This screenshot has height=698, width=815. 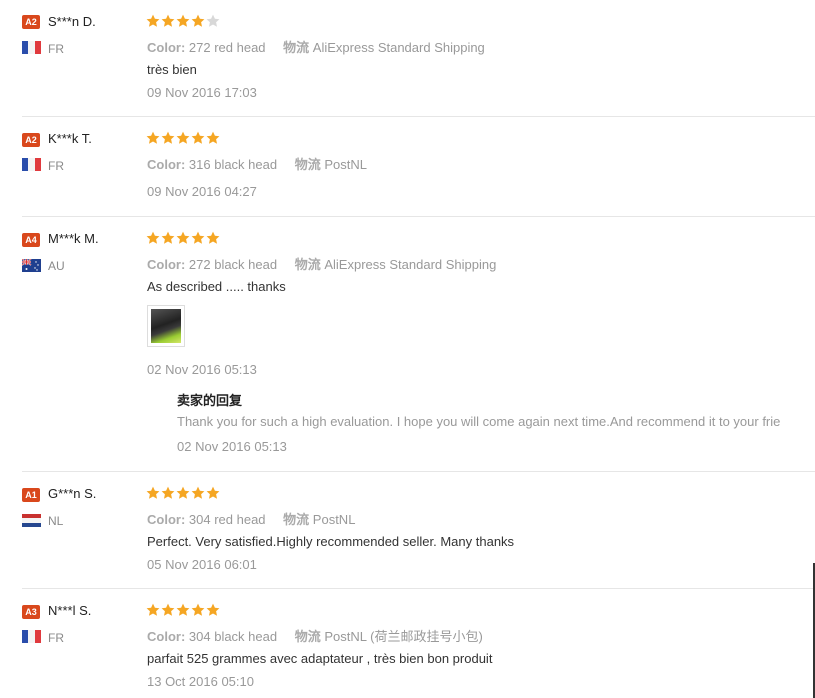 What do you see at coordinates (72, 21) in the screenshot?
I see `buyer-name: S***n D.` at bounding box center [72, 21].